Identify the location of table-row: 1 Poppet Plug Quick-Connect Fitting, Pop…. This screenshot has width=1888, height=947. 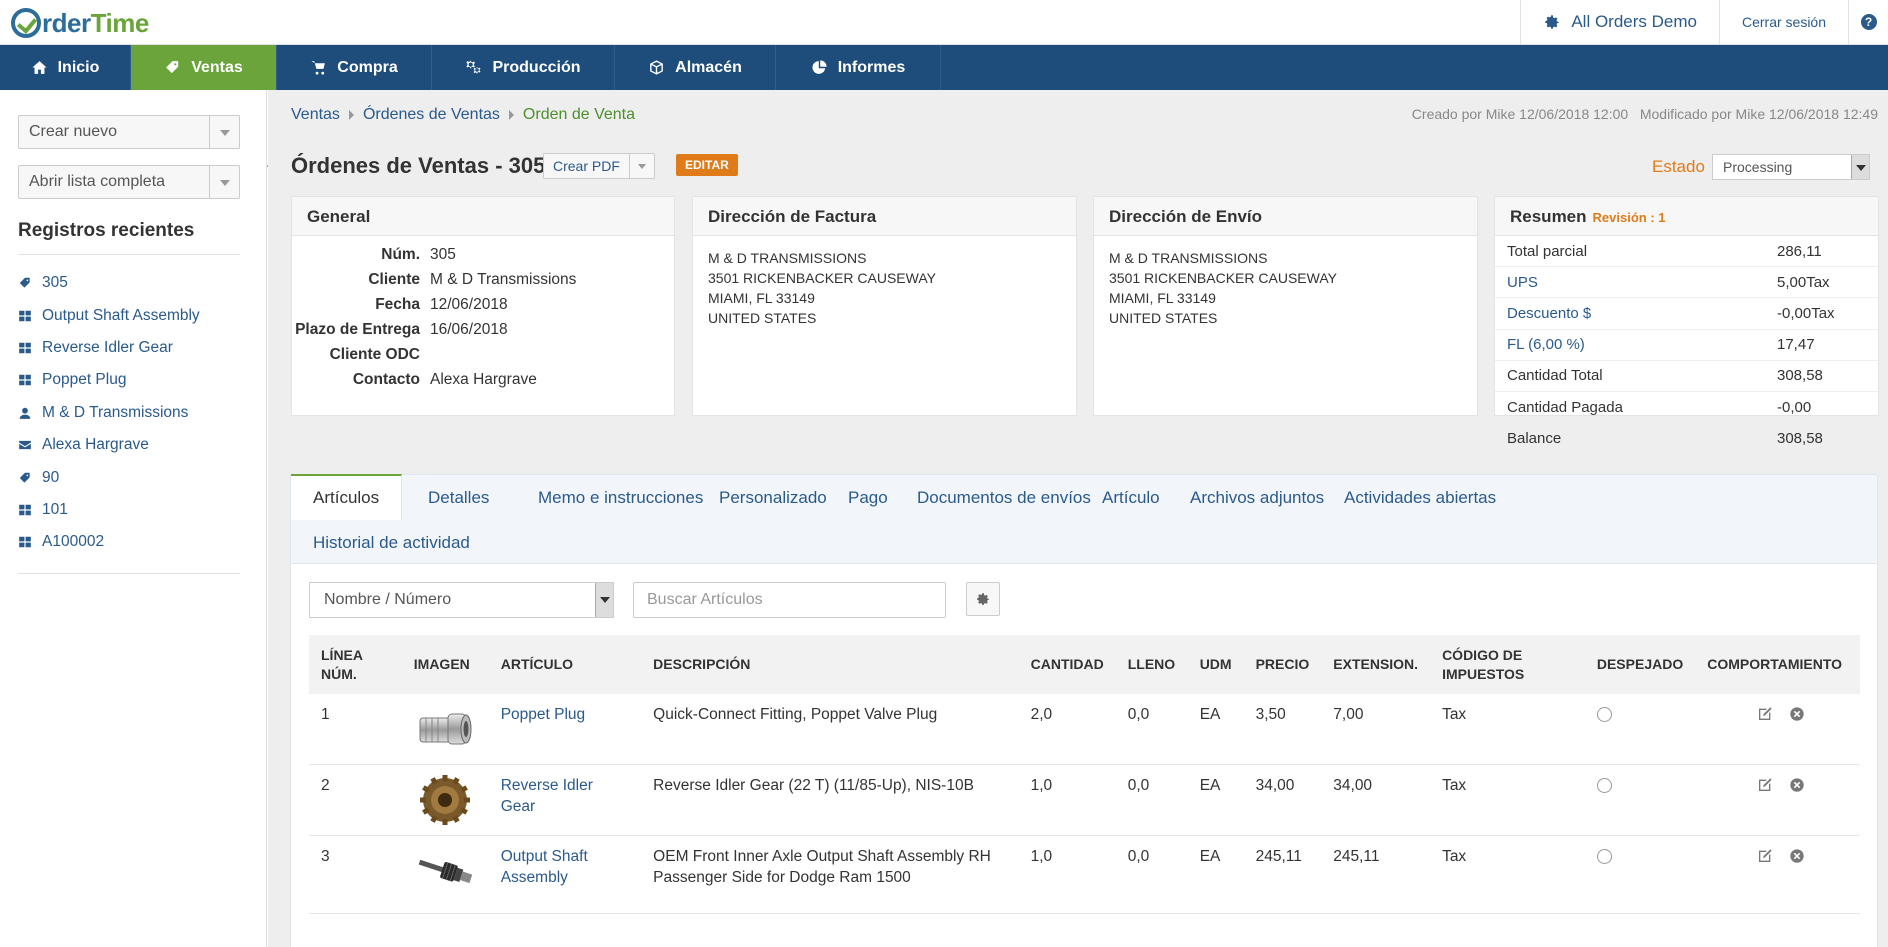
(1084, 729).